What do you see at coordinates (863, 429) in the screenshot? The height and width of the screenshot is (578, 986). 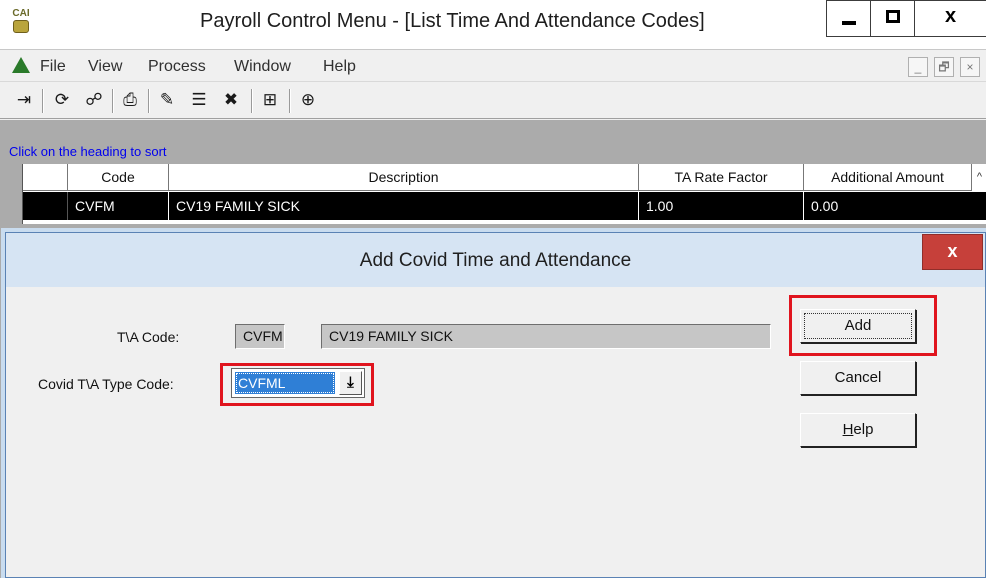 I see `help-label: elp` at bounding box center [863, 429].